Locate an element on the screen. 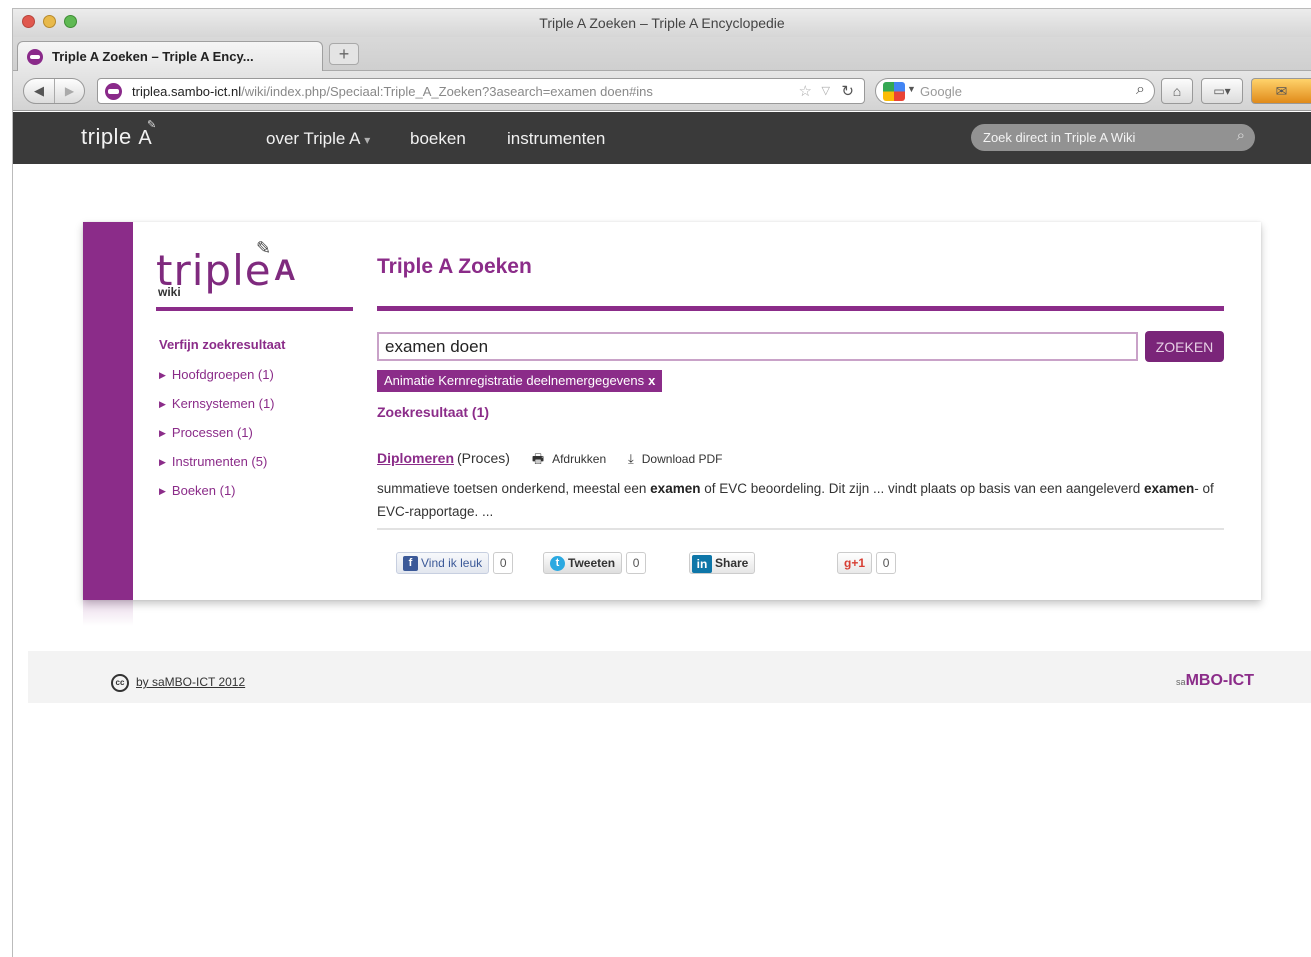 This screenshot has width=1311, height=957. refine-item-label: Instrumenten (5) is located at coordinates (219, 461).